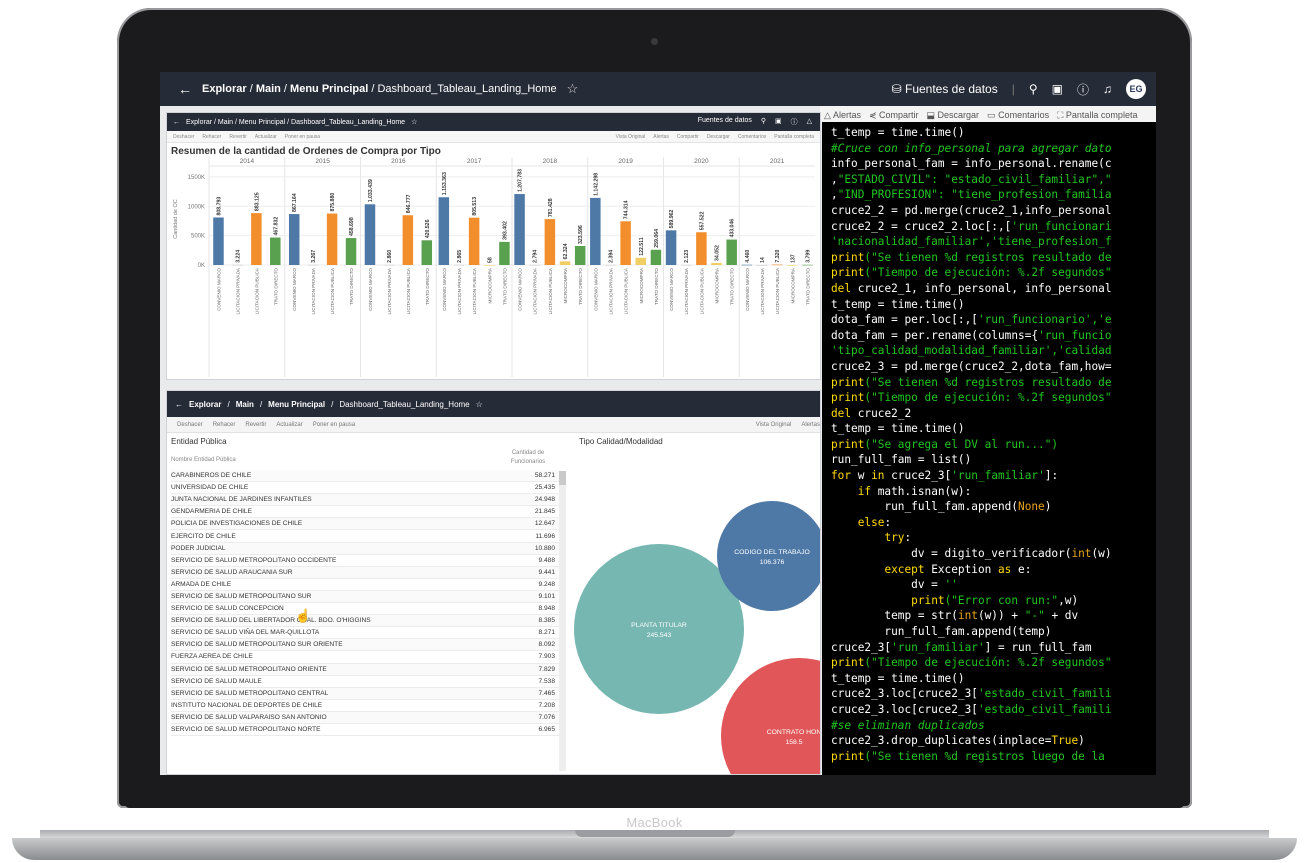  What do you see at coordinates (203, 460) in the screenshot?
I see `column-header-name: Nombre Entidad Pública` at bounding box center [203, 460].